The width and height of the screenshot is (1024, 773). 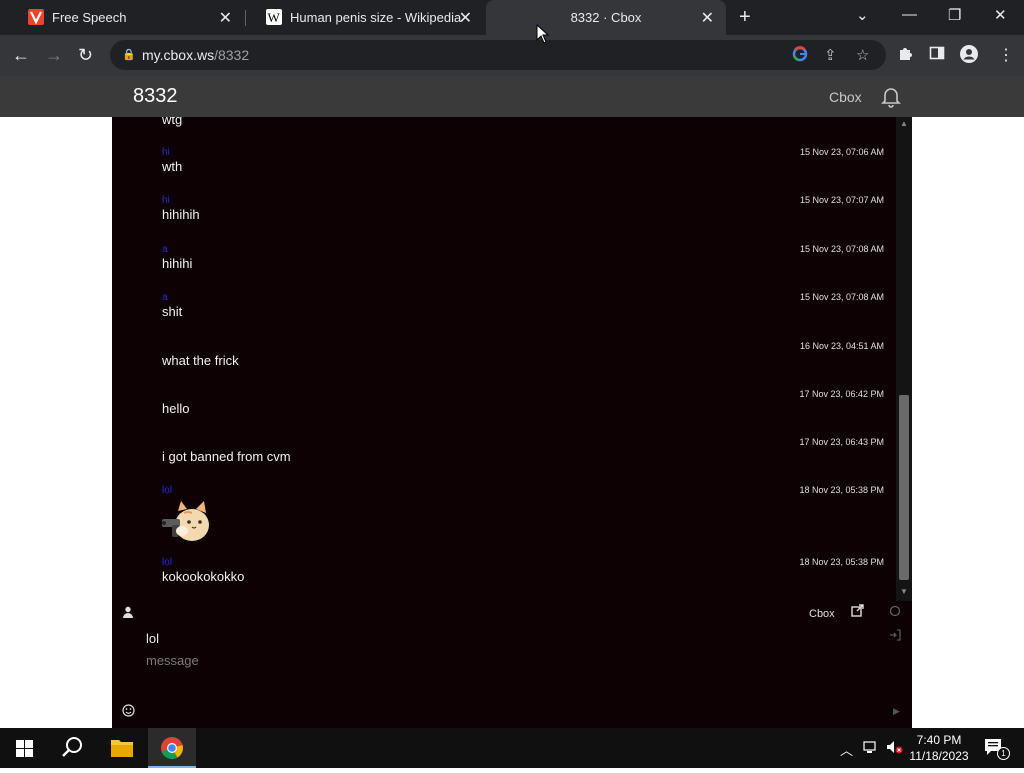 I want to click on message-text: kokookokokko, so click(x=203, y=576).